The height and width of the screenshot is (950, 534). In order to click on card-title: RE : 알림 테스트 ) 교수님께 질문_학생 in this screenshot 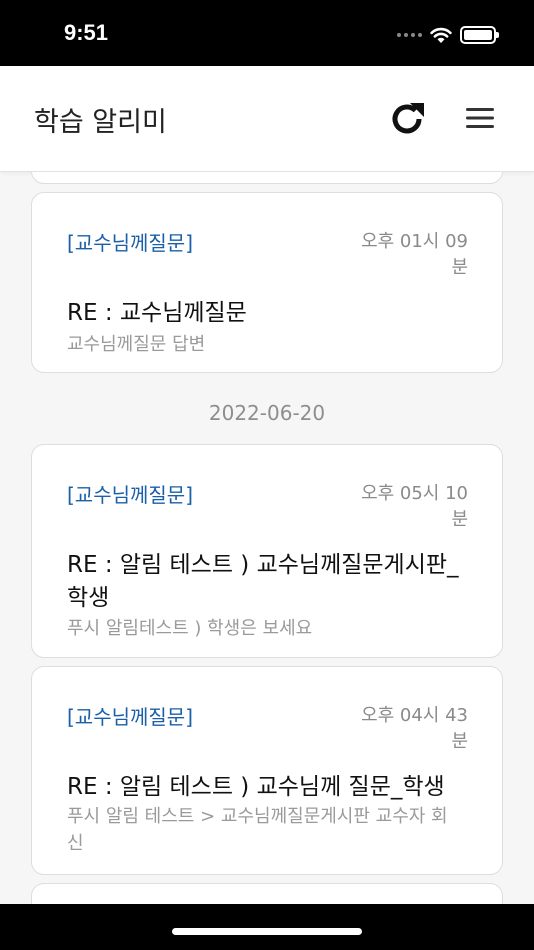, I will do `click(256, 787)`.